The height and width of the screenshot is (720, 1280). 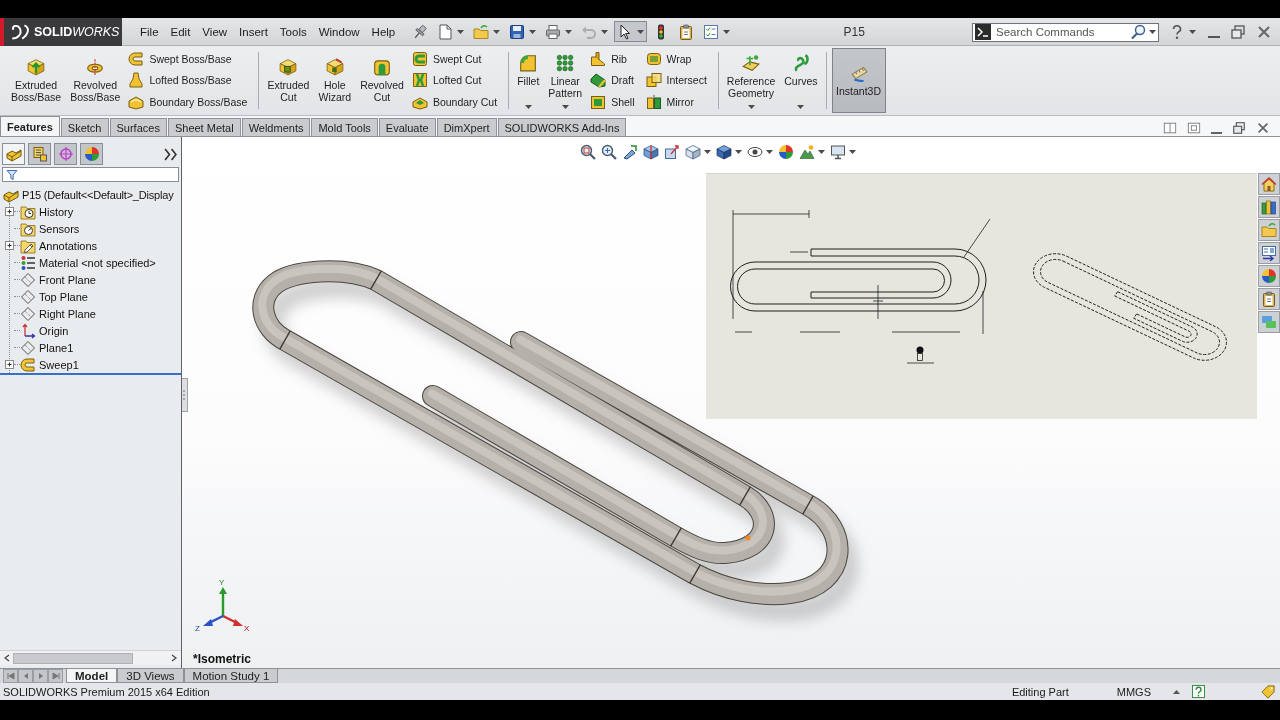 What do you see at coordinates (180, 31) in the screenshot?
I see `menu-item: Edit` at bounding box center [180, 31].